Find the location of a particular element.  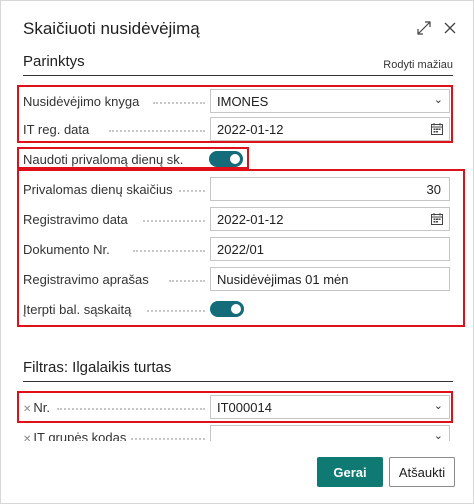

filter-fa-group-row: ✕ IT grupės kodas ⌄ is located at coordinates (238, 433).